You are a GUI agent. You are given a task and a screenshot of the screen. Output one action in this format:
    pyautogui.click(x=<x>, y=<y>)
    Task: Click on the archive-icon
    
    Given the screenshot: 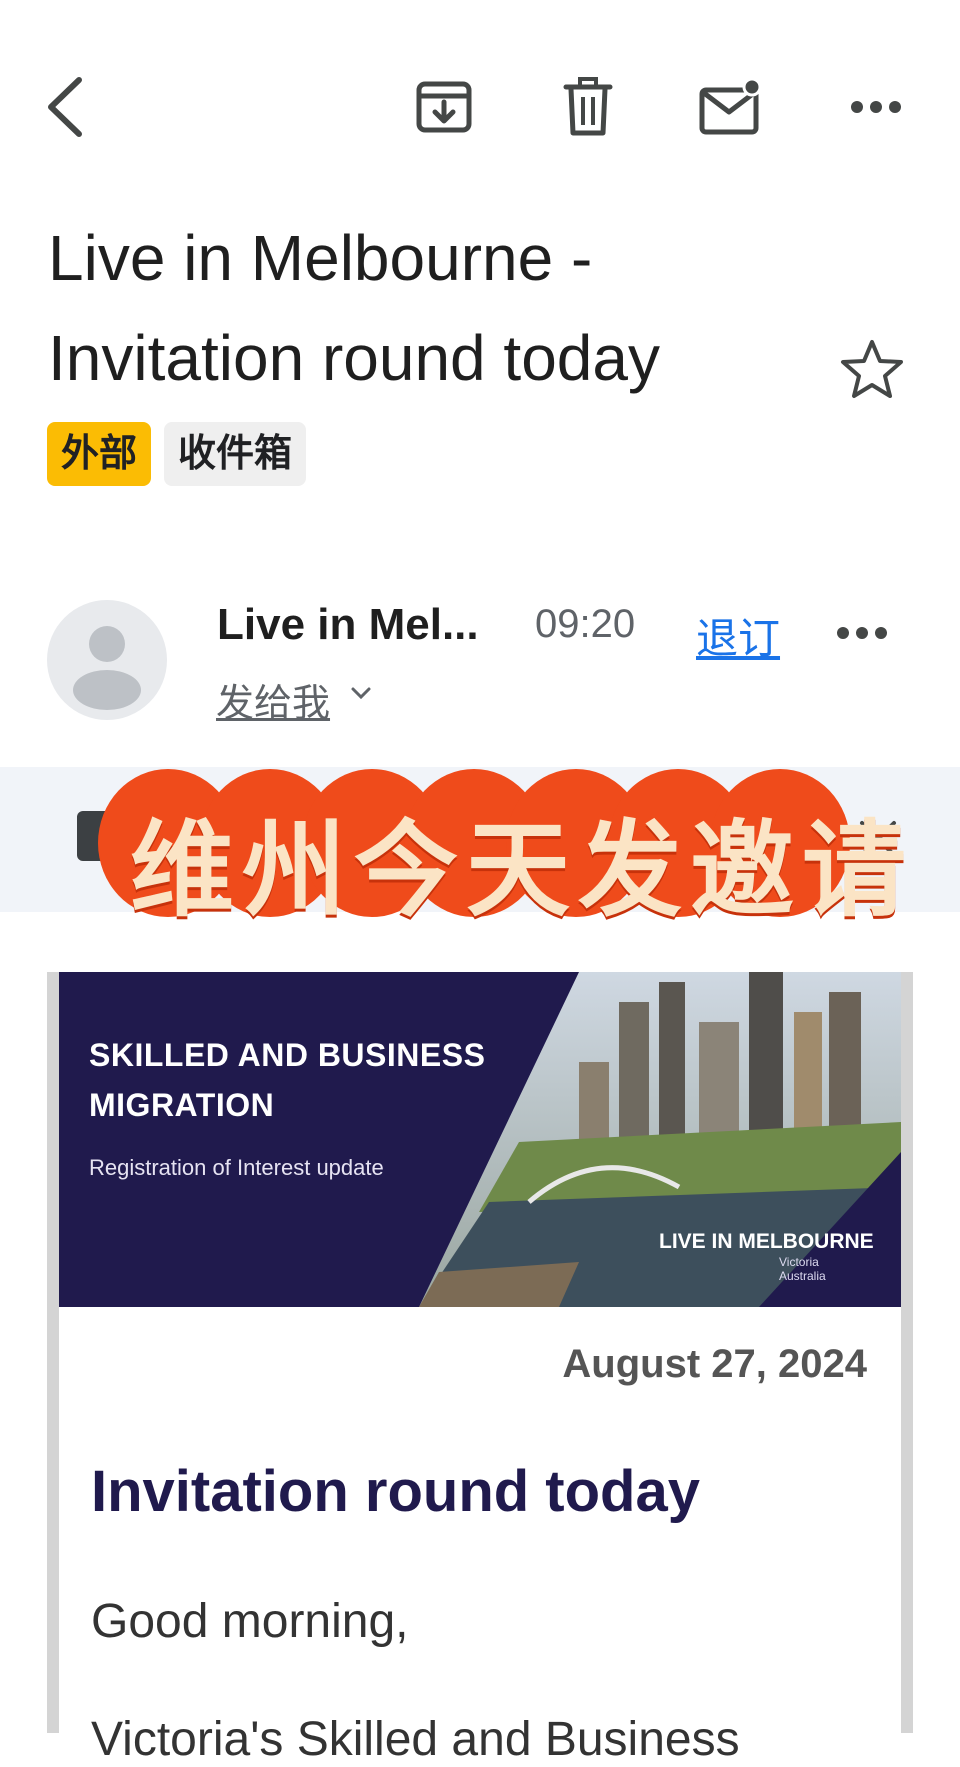 What is the action you would take?
    pyautogui.click(x=444, y=107)
    